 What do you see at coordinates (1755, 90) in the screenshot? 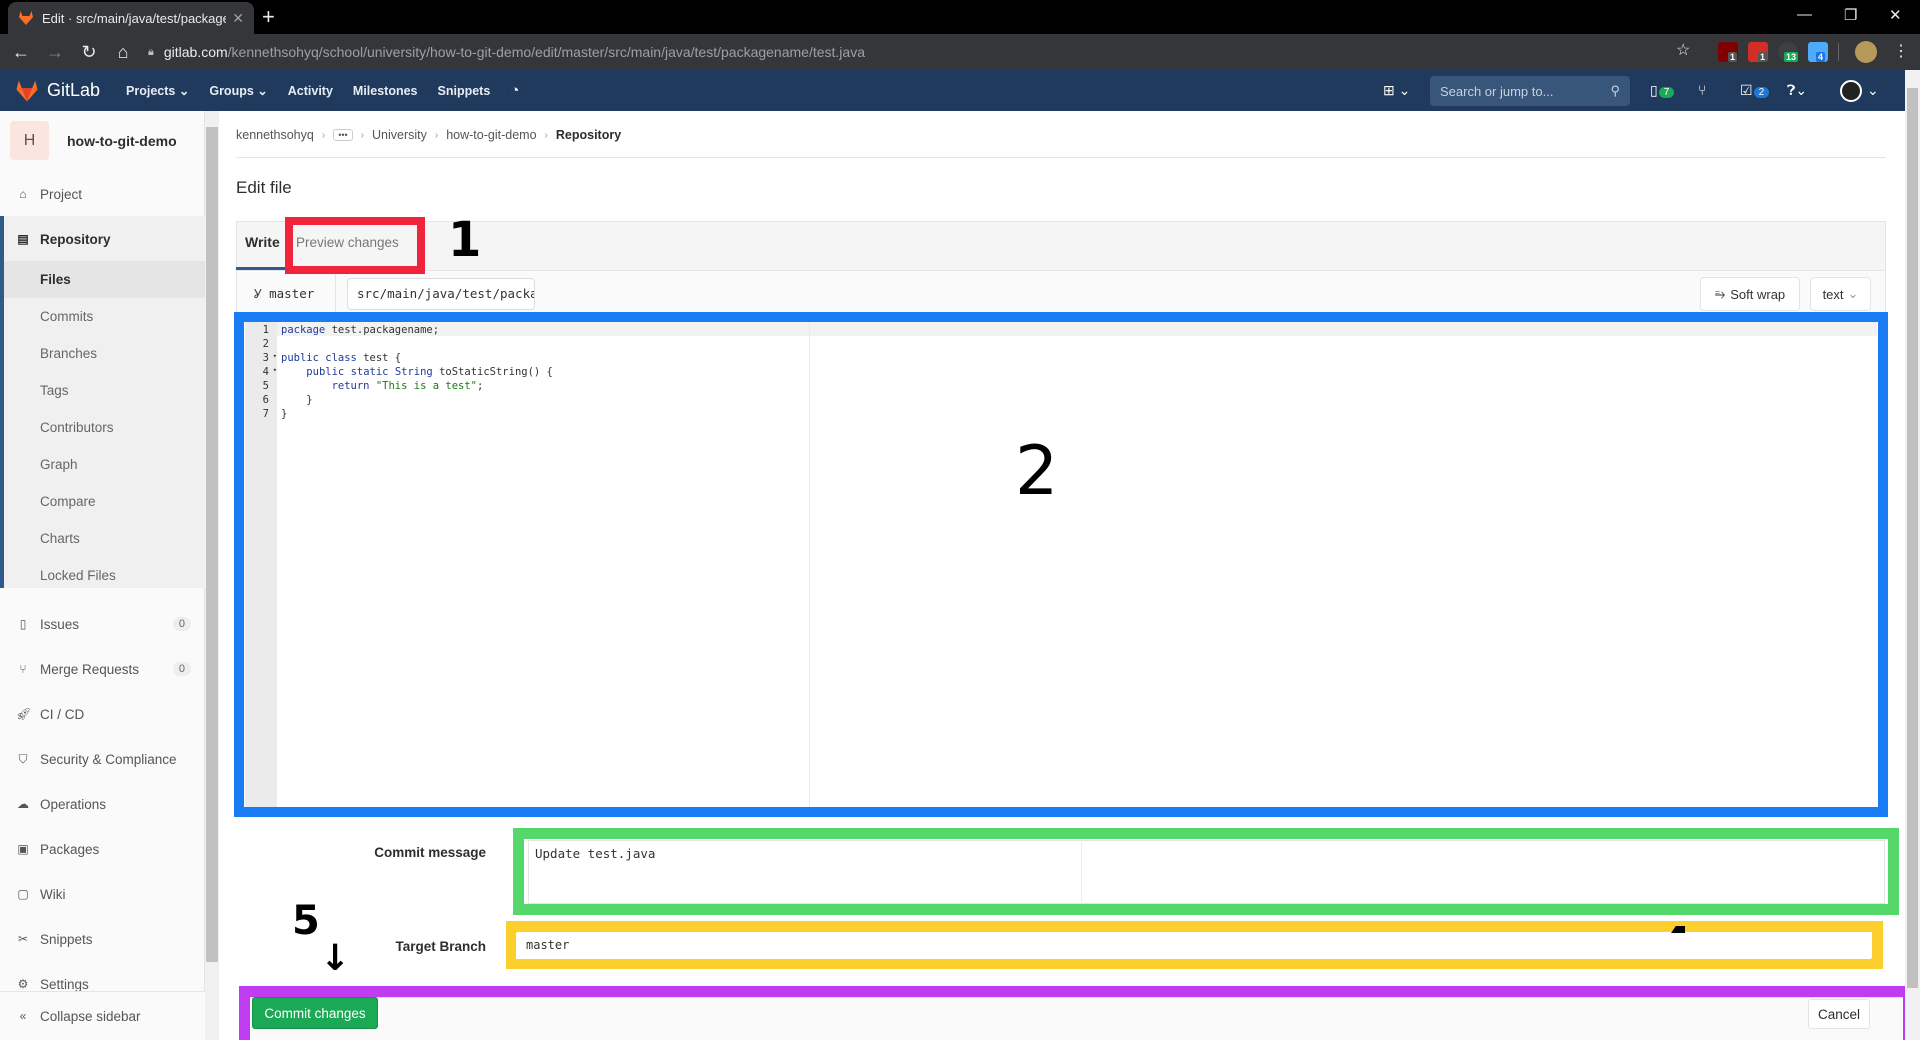
I see `todos-nav-icon: ☑ 2` at bounding box center [1755, 90].